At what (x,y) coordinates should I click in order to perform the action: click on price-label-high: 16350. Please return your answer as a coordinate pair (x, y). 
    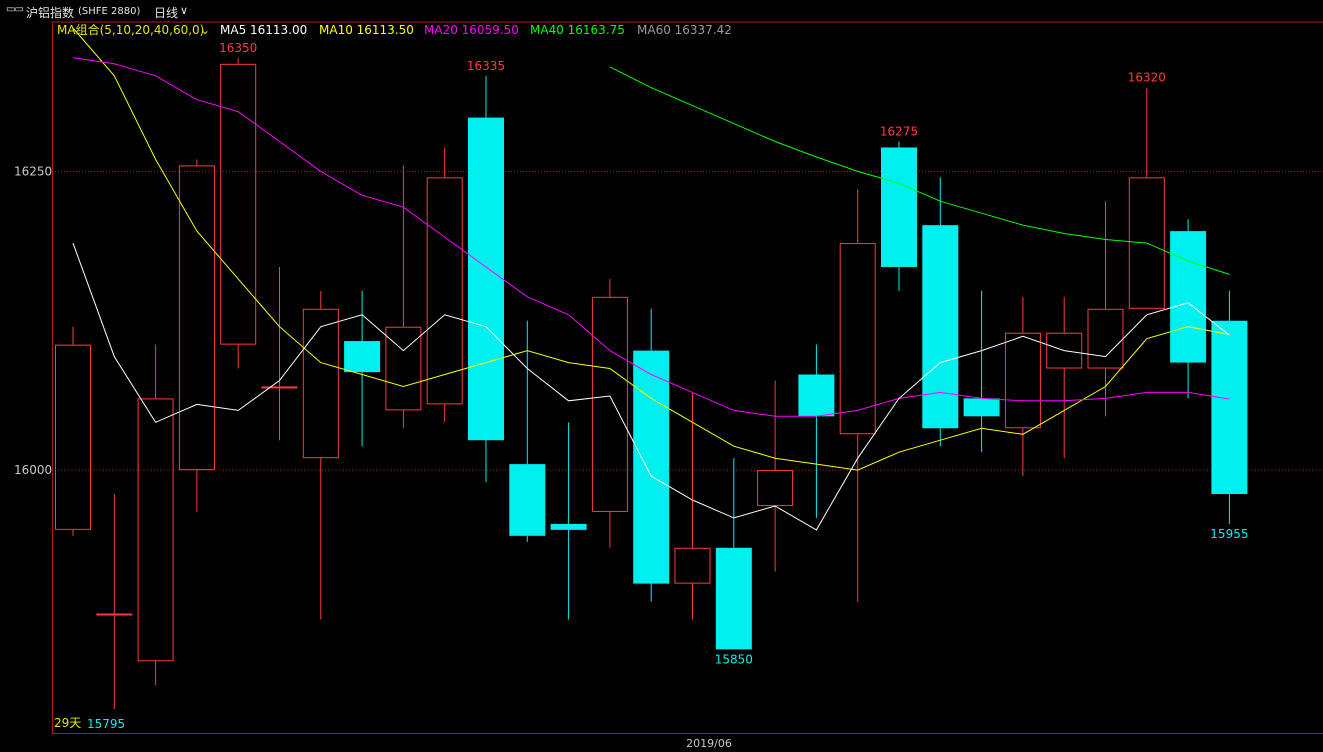
    Looking at the image, I should click on (238, 48).